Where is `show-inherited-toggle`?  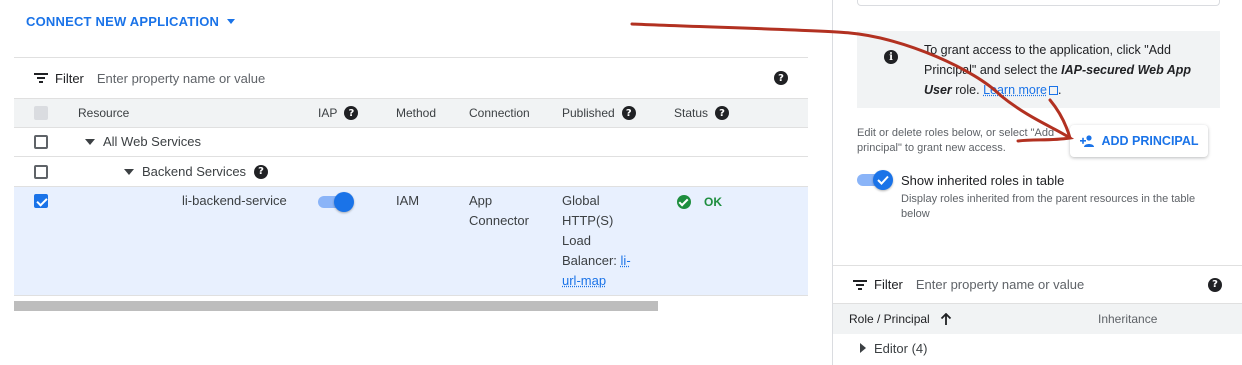
show-inherited-toggle is located at coordinates (875, 180).